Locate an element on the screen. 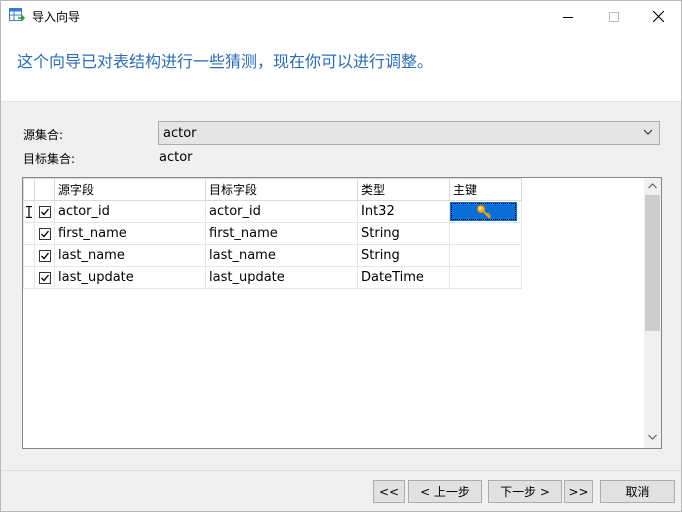  vertical-scrollbar is located at coordinates (652, 313).